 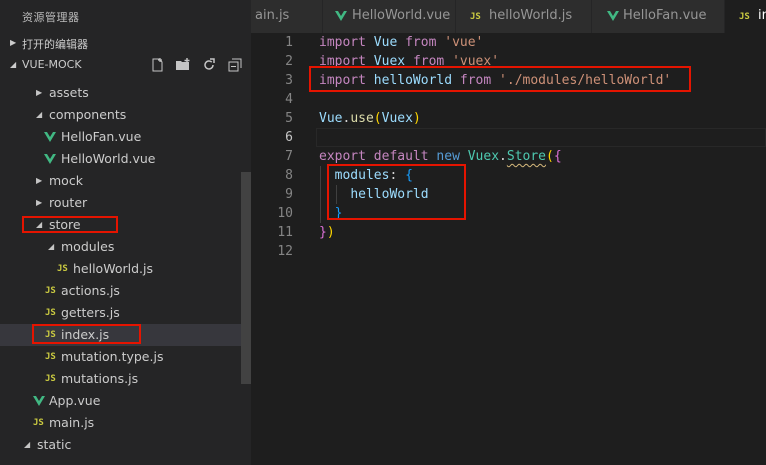 What do you see at coordinates (75, 400) in the screenshot?
I see `tree-label: App.vue` at bounding box center [75, 400].